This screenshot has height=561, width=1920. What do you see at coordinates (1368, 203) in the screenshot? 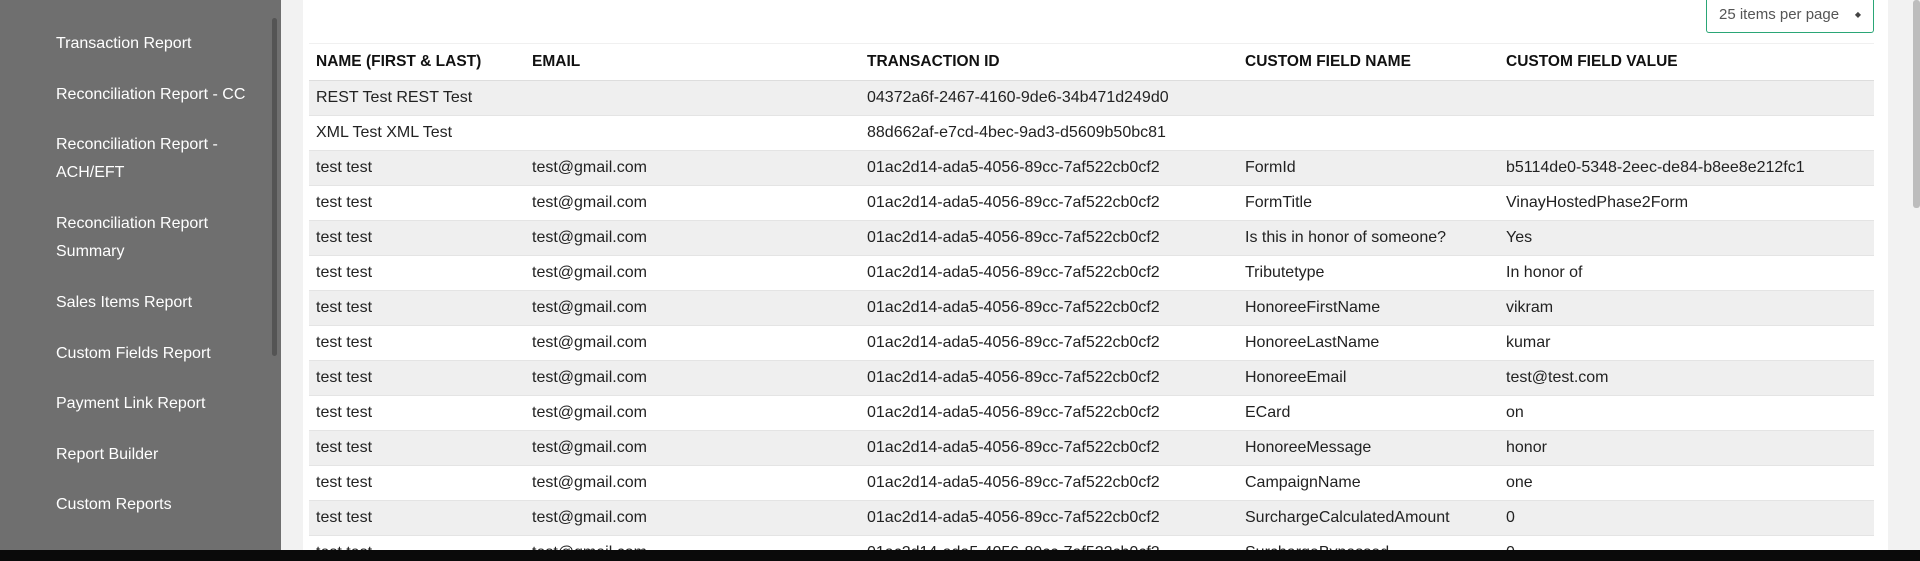
I see `cell-custom-field-name: FormTitle` at bounding box center [1368, 203].